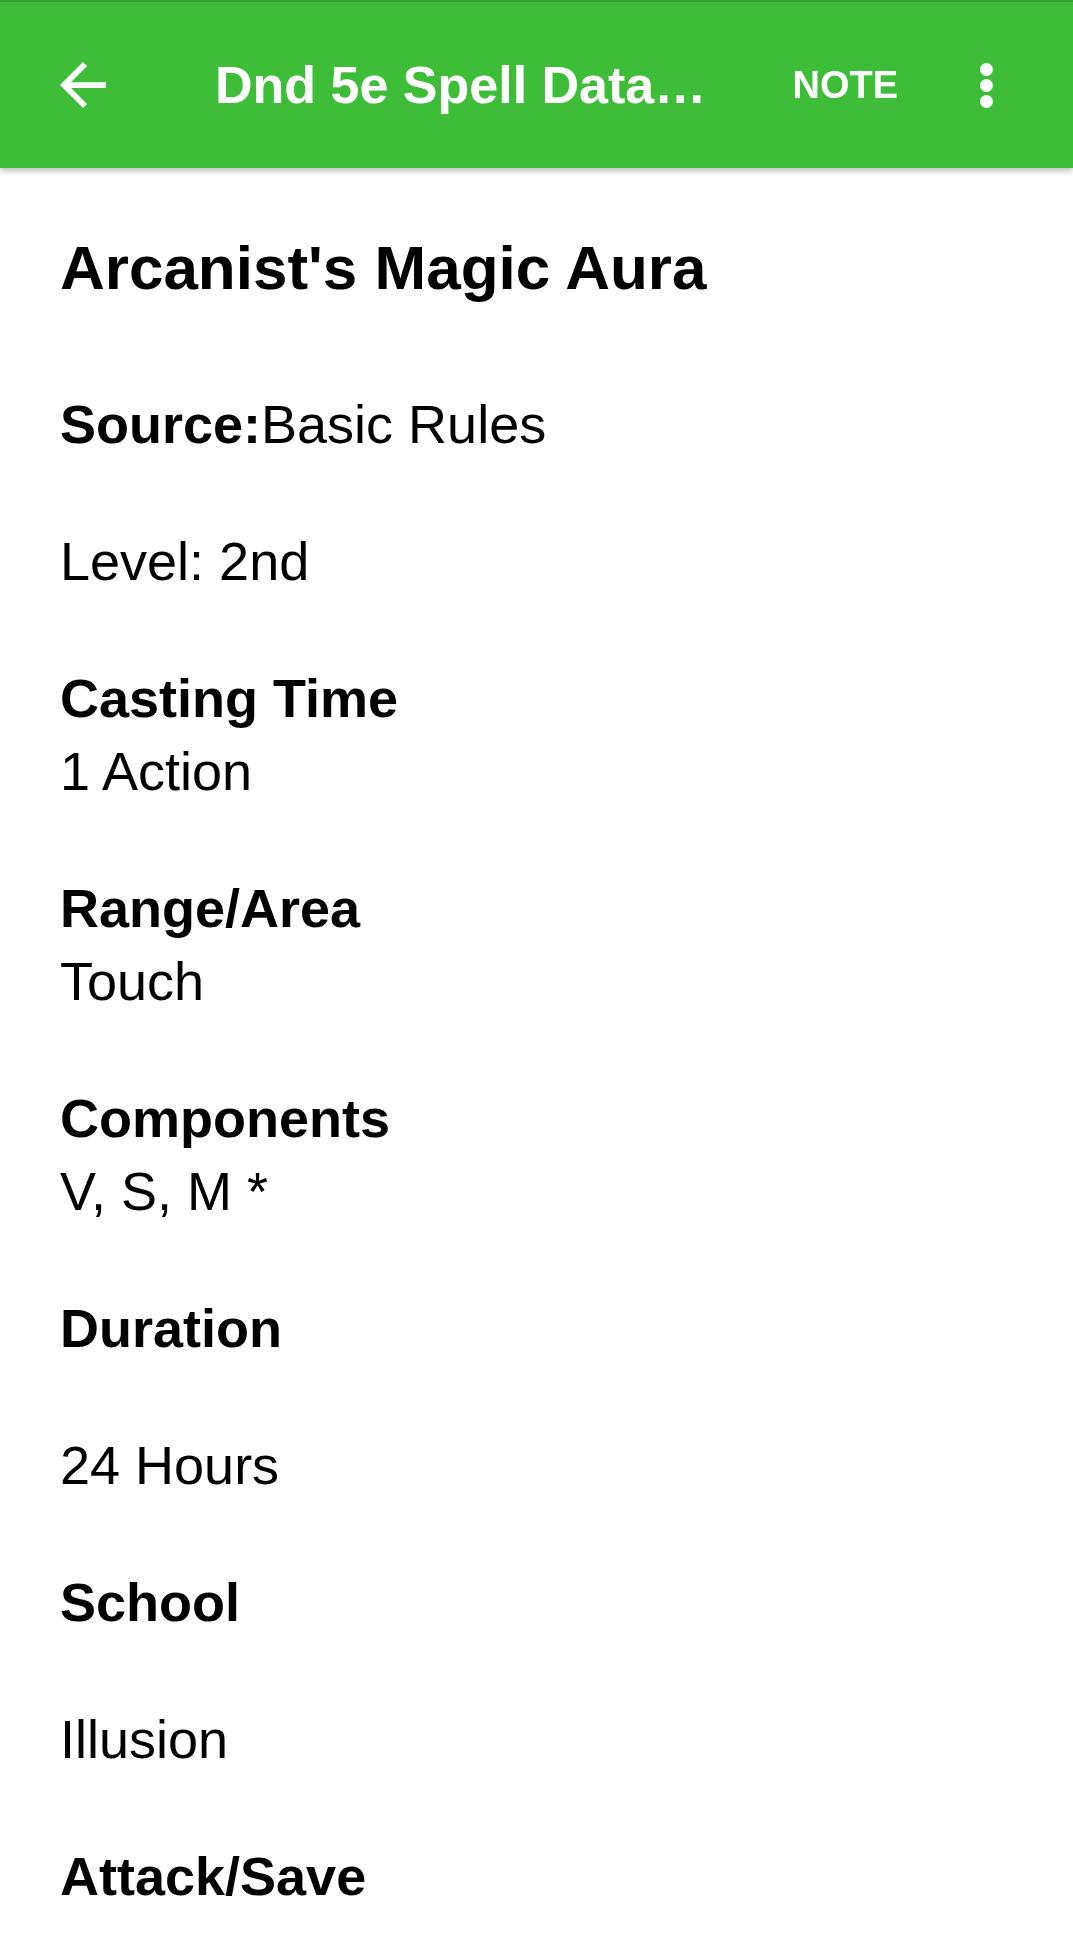  Describe the element at coordinates (384, 268) in the screenshot. I see `spell-name: Arcanist's Magic Aura` at that location.